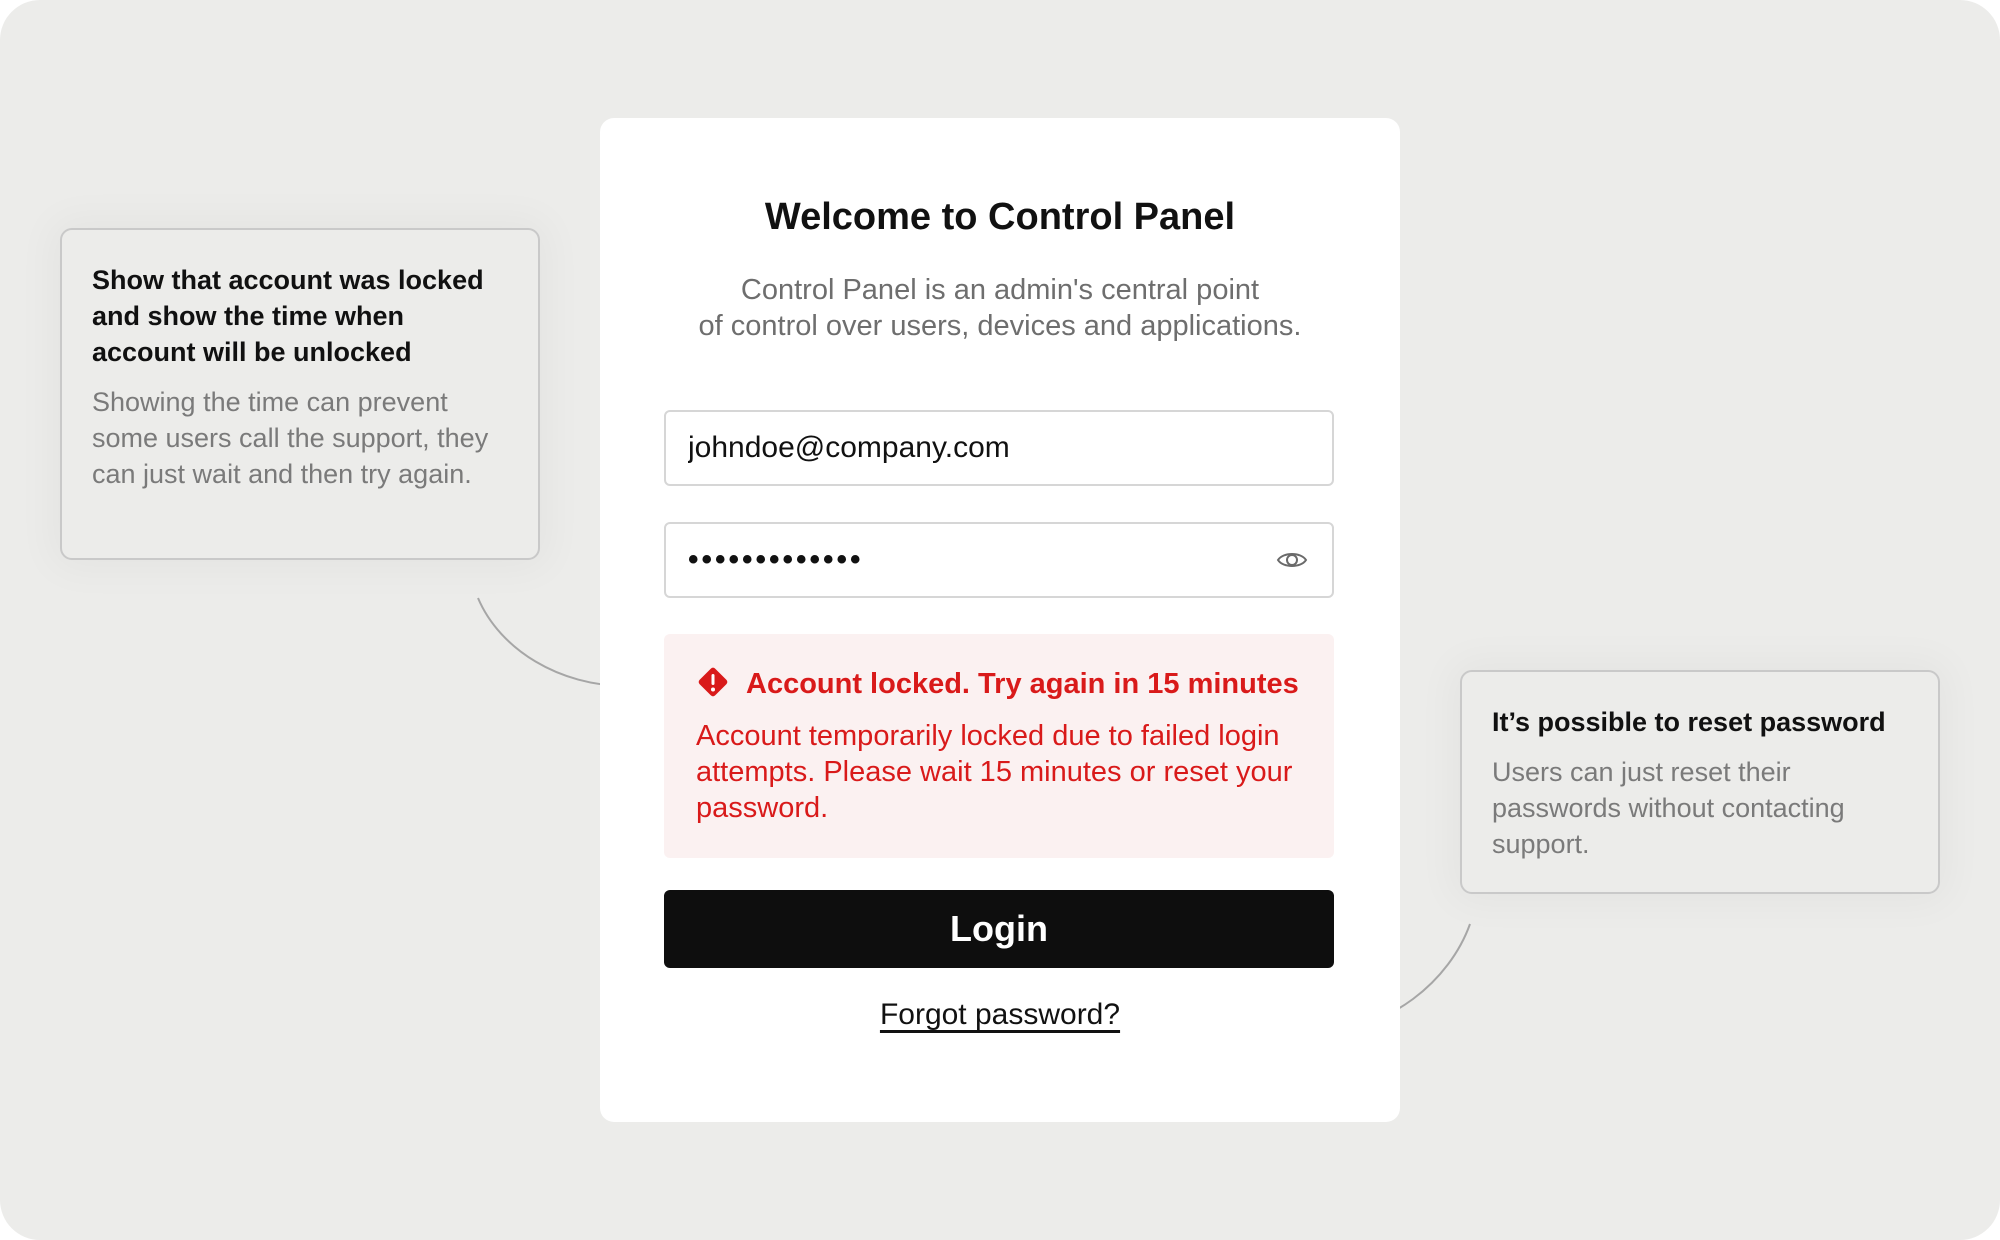 This screenshot has width=2000, height=1240. What do you see at coordinates (1022, 683) in the screenshot?
I see `alert-title: Account locked. Try again in 15 minutes` at bounding box center [1022, 683].